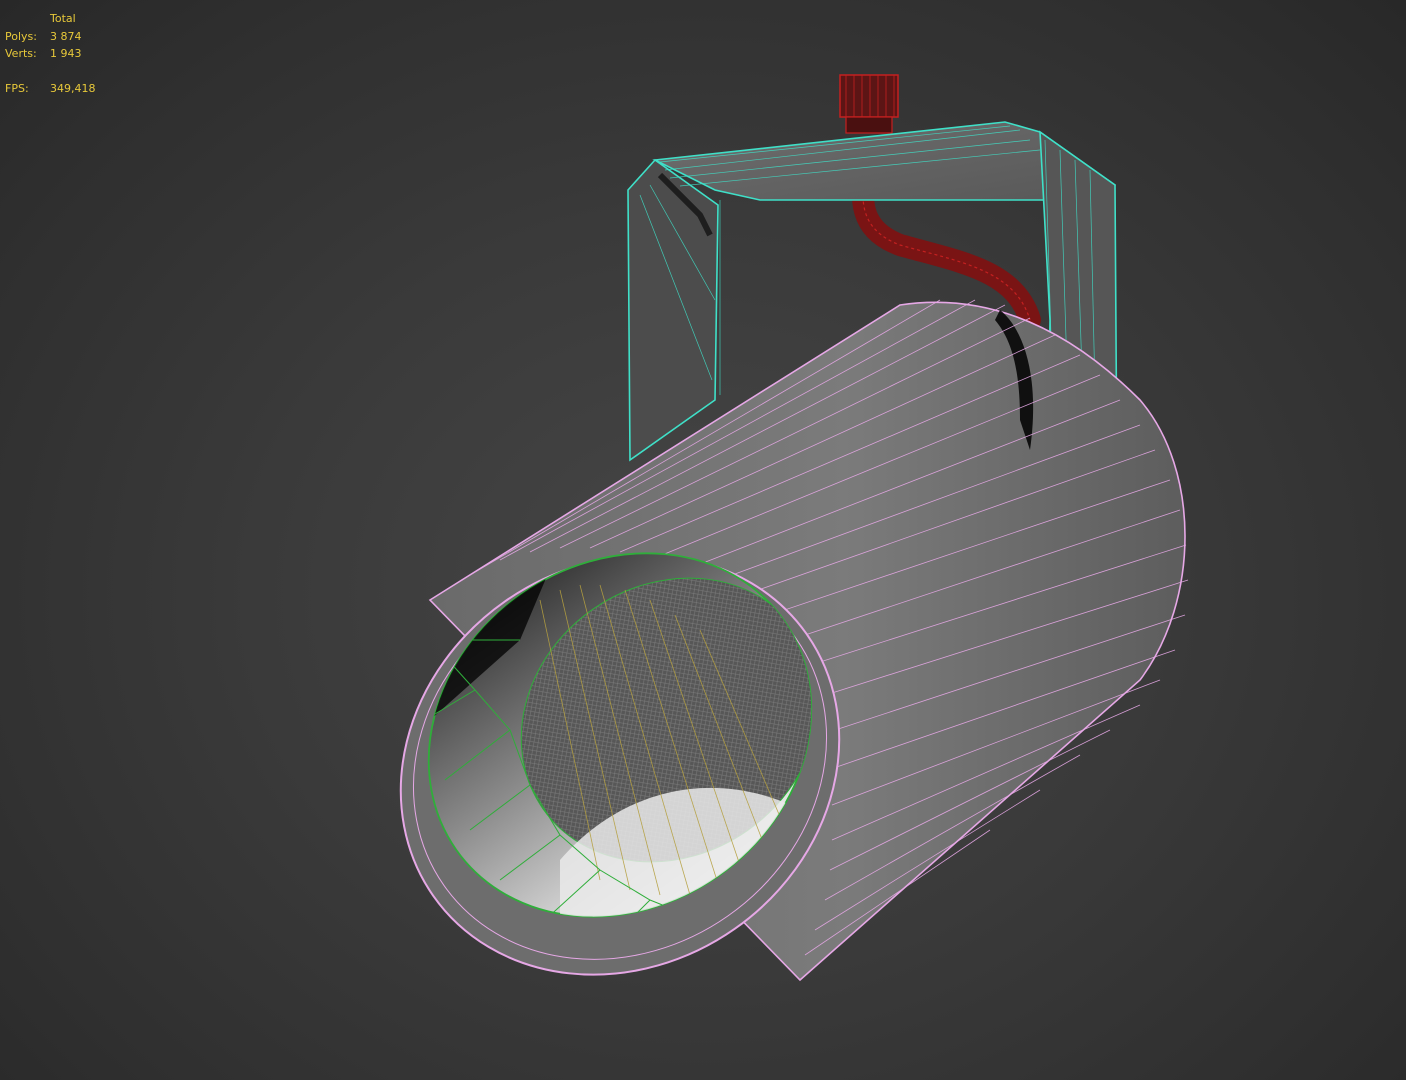  What do you see at coordinates (66, 53) in the screenshot?
I see `verts-value: 1 943` at bounding box center [66, 53].